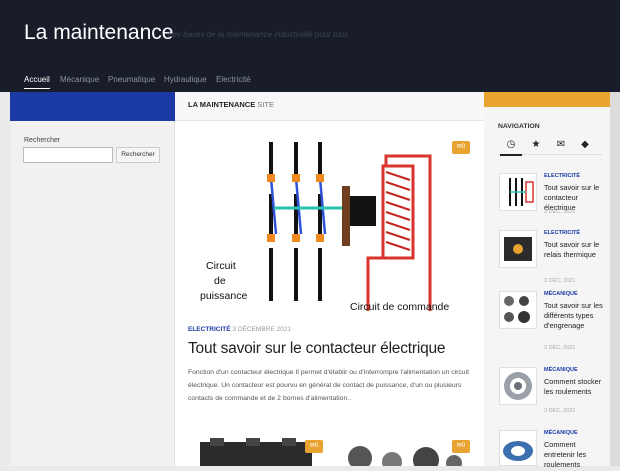 The width and height of the screenshot is (620, 471). Describe the element at coordinates (138, 155) in the screenshot. I see `search-button: Rechercher` at that location.